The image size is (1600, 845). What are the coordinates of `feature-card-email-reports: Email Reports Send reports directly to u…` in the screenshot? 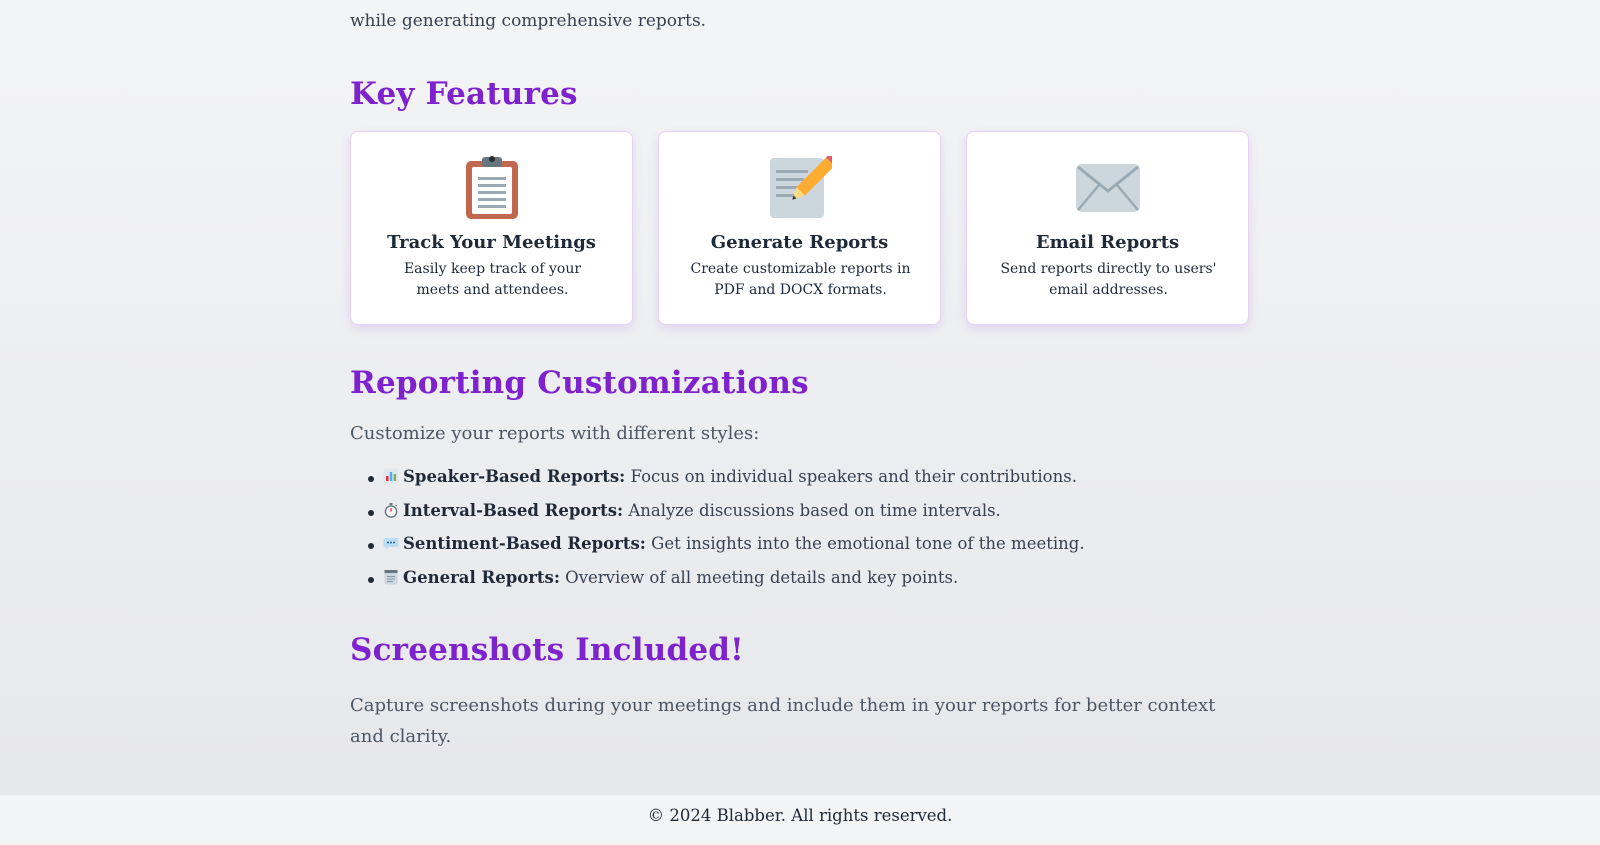 It's located at (1107, 228).